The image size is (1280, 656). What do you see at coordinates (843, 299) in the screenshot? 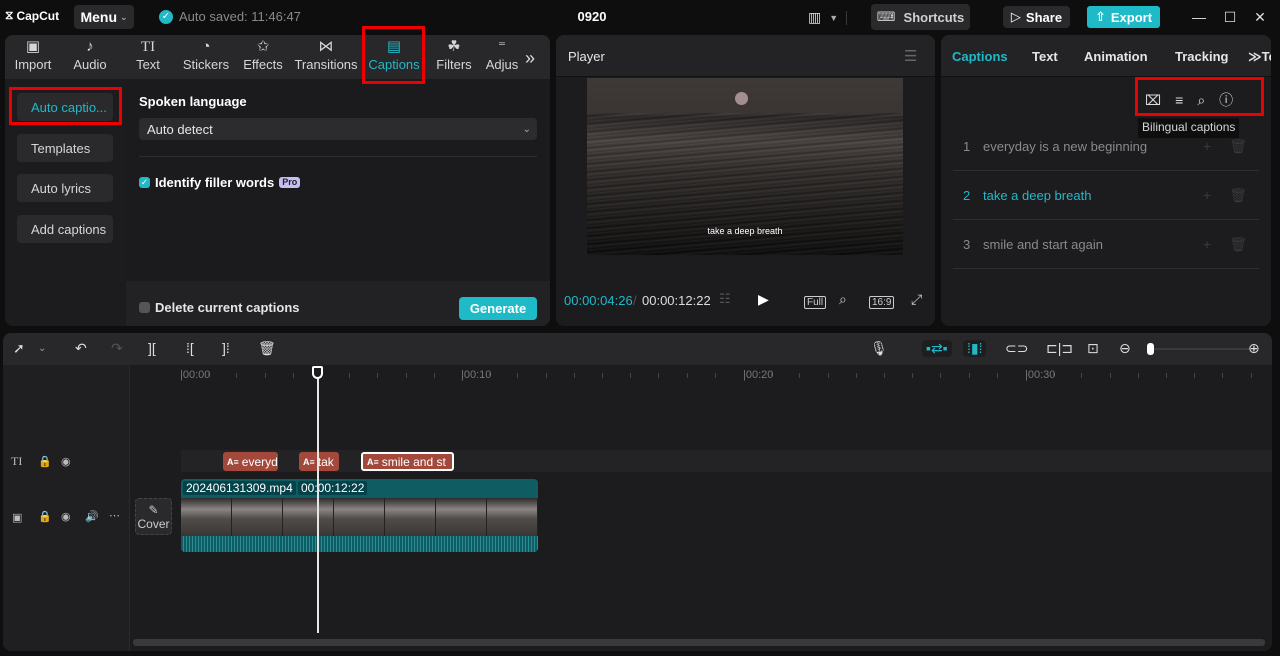
I see `zoom-preview-icon: ⌕` at bounding box center [843, 299].